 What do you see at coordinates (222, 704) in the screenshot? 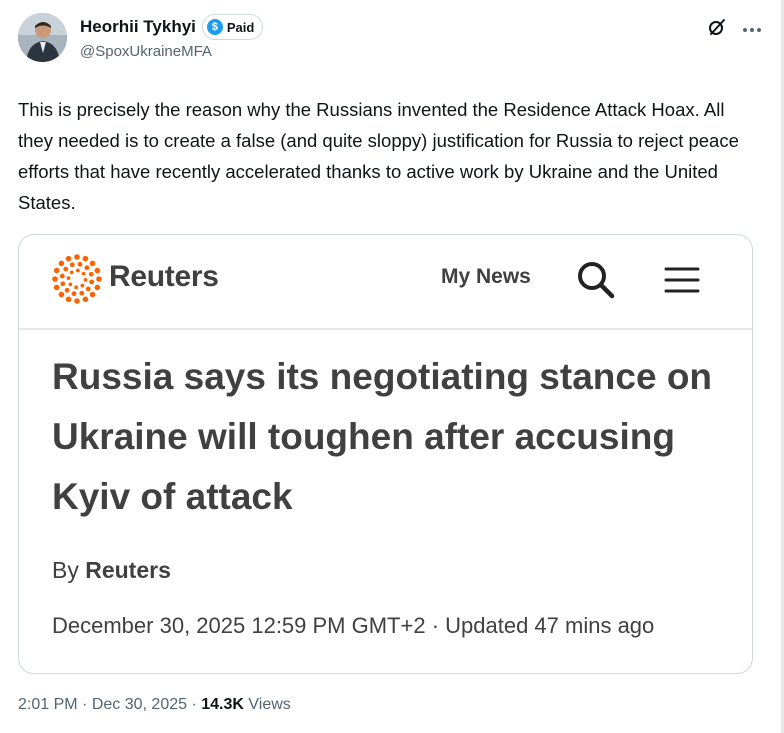
I see `views-count: 14.3K` at bounding box center [222, 704].